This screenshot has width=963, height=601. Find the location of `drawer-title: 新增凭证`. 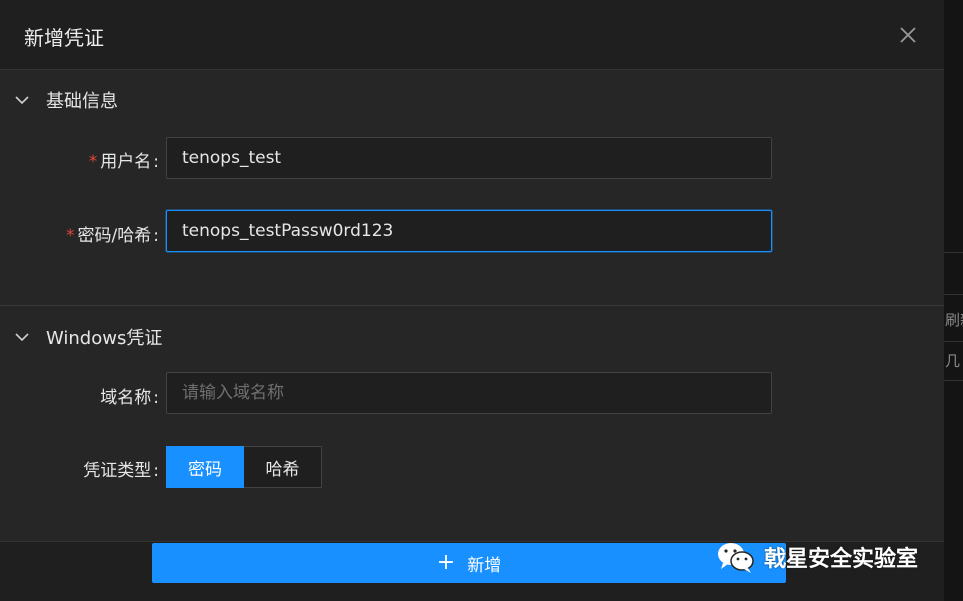

drawer-title: 新增凭证 is located at coordinates (64, 38).